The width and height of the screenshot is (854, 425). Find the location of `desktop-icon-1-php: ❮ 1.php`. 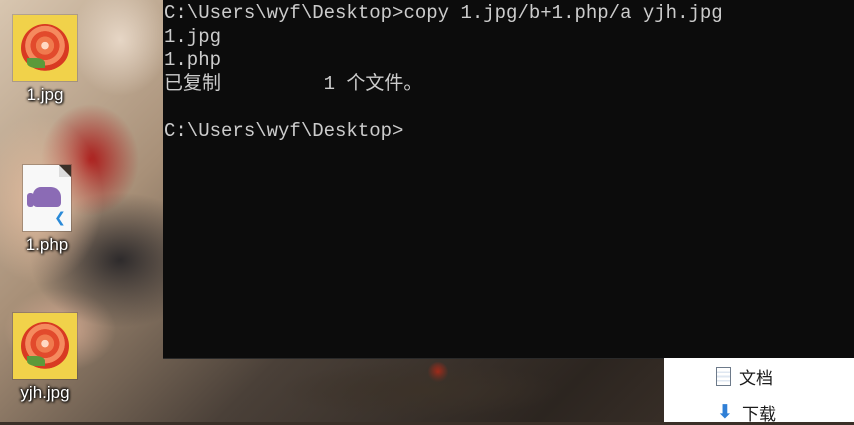

desktop-icon-1-php: ❮ 1.php is located at coordinates (47, 210).